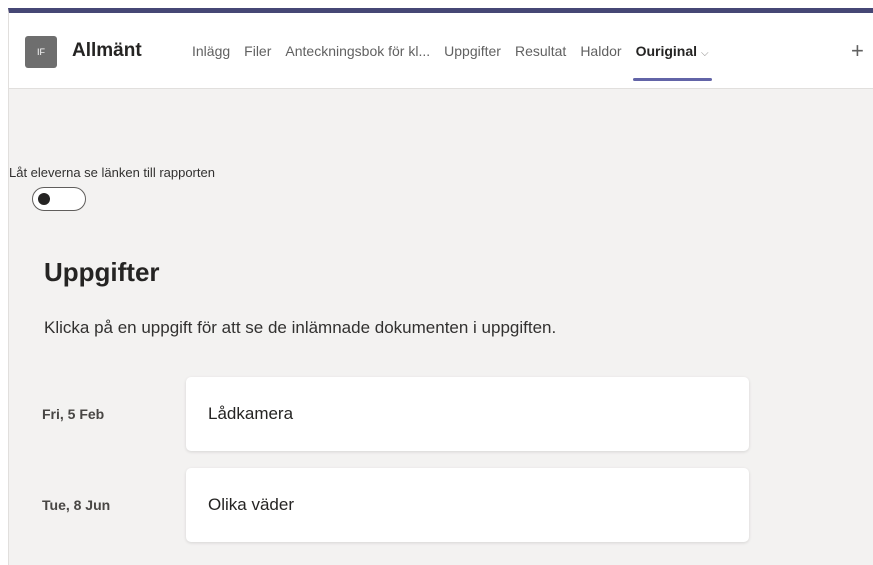  Describe the element at coordinates (472, 60) in the screenshot. I see `tab-uppgifter: Uppgifter` at that location.